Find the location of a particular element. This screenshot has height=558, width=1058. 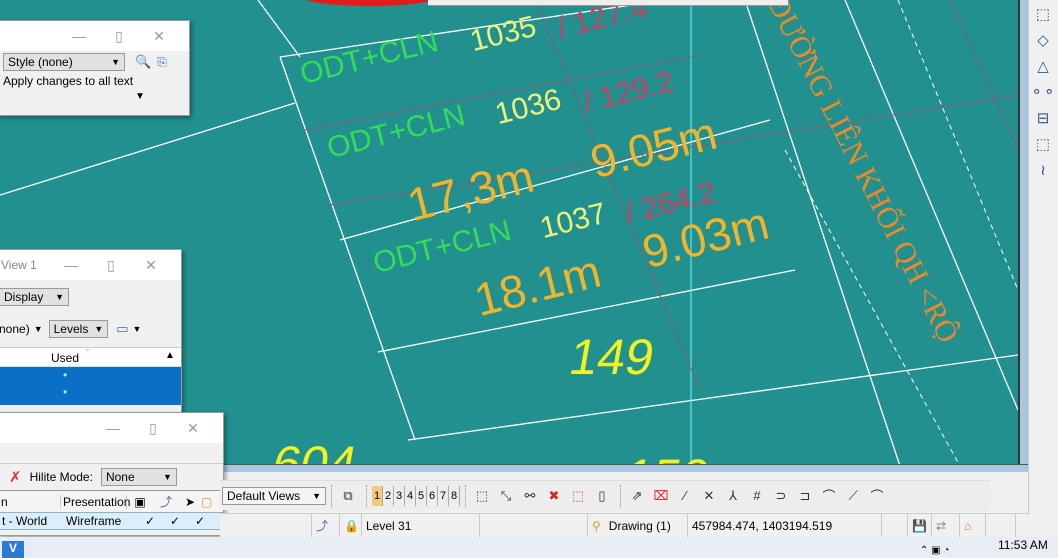

construct-icon: ⌒ is located at coordinates (877, 496).